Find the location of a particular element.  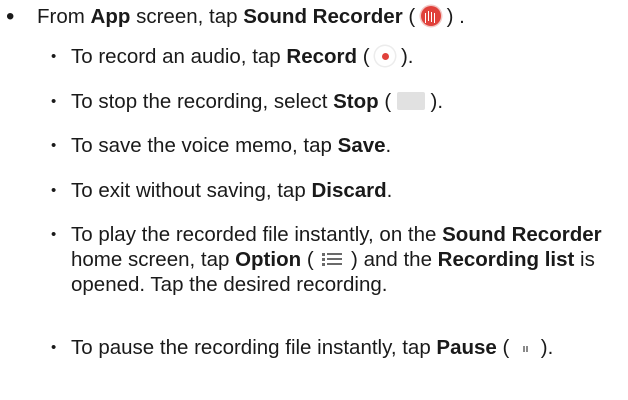

sub-step-text: To save the voice memo, tap Save. is located at coordinates (231, 145).